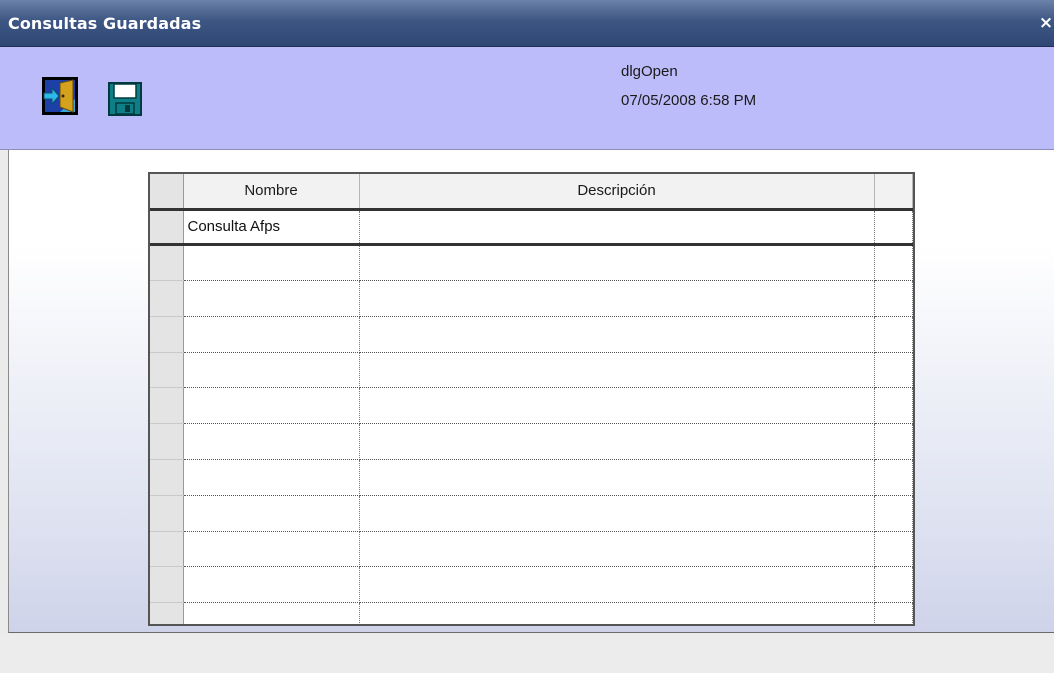  I want to click on floppy-disk-icon, so click(125, 99).